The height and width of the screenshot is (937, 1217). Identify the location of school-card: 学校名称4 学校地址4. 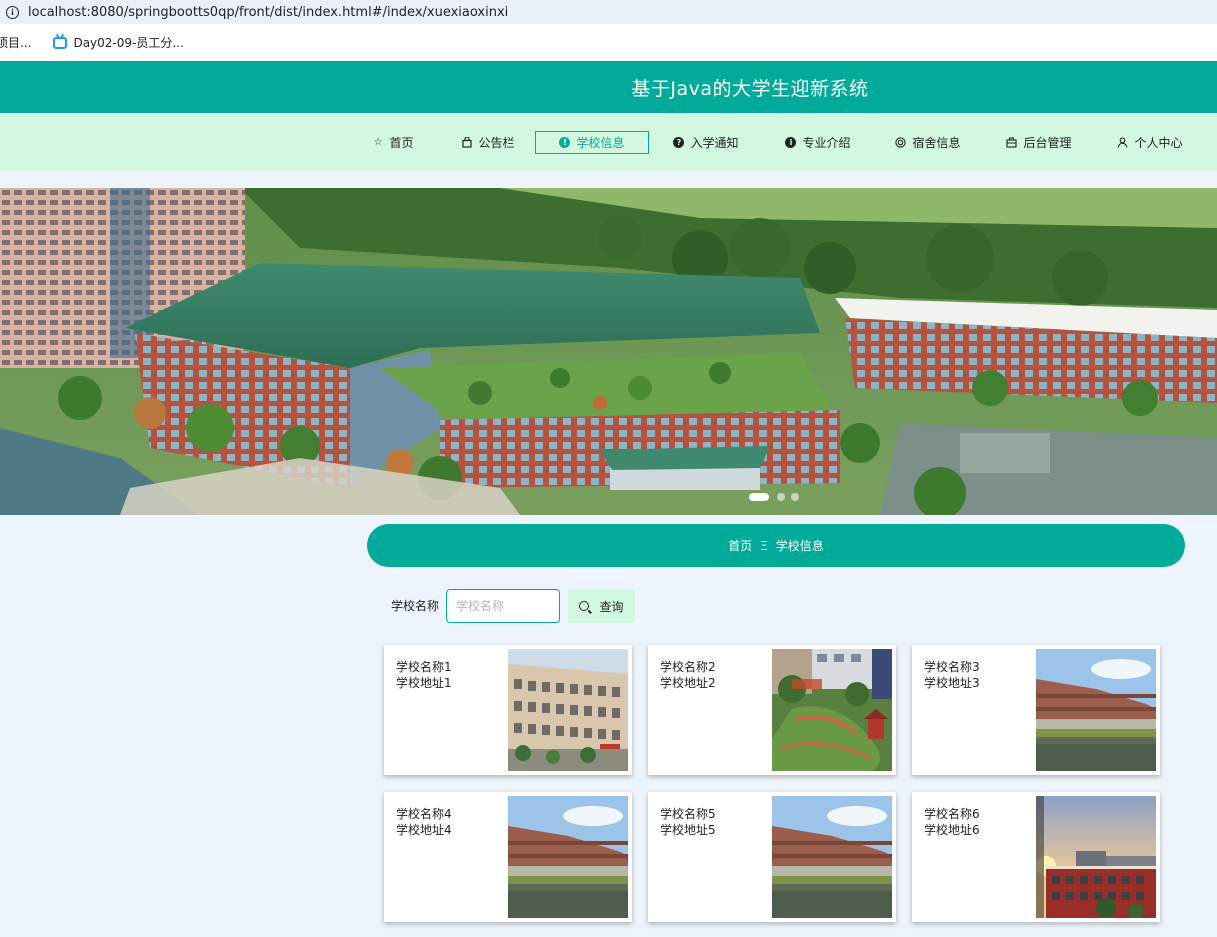
(508, 857).